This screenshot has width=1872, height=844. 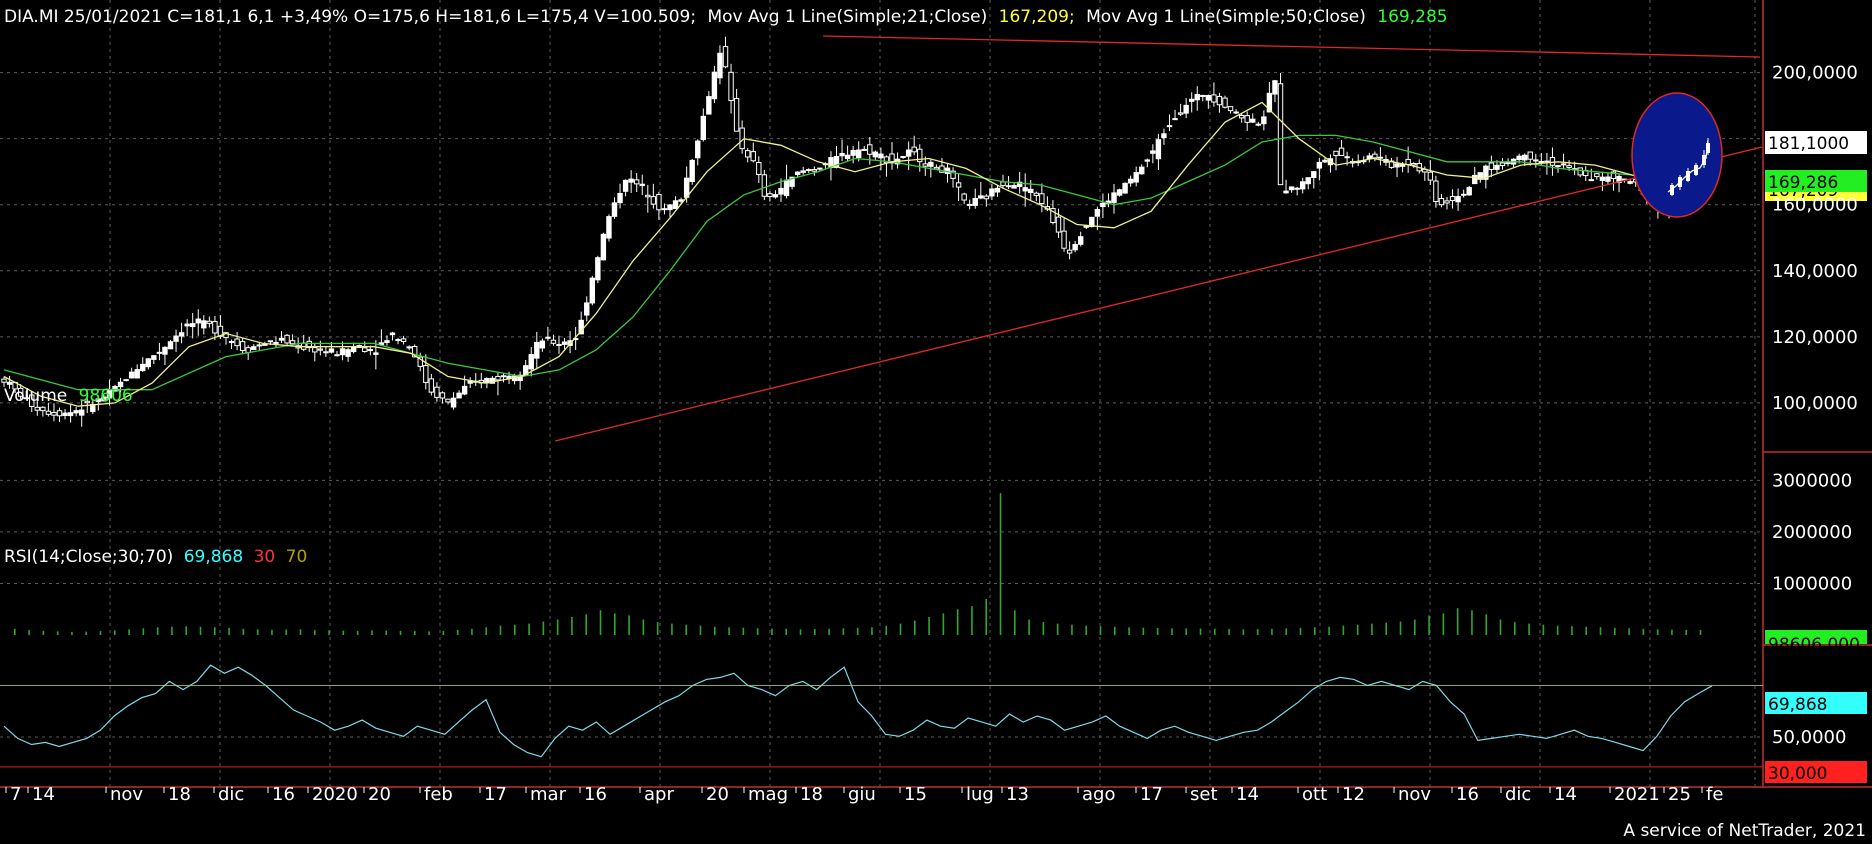 What do you see at coordinates (1467, 794) in the screenshot?
I see `x-tick-label: 16` at bounding box center [1467, 794].